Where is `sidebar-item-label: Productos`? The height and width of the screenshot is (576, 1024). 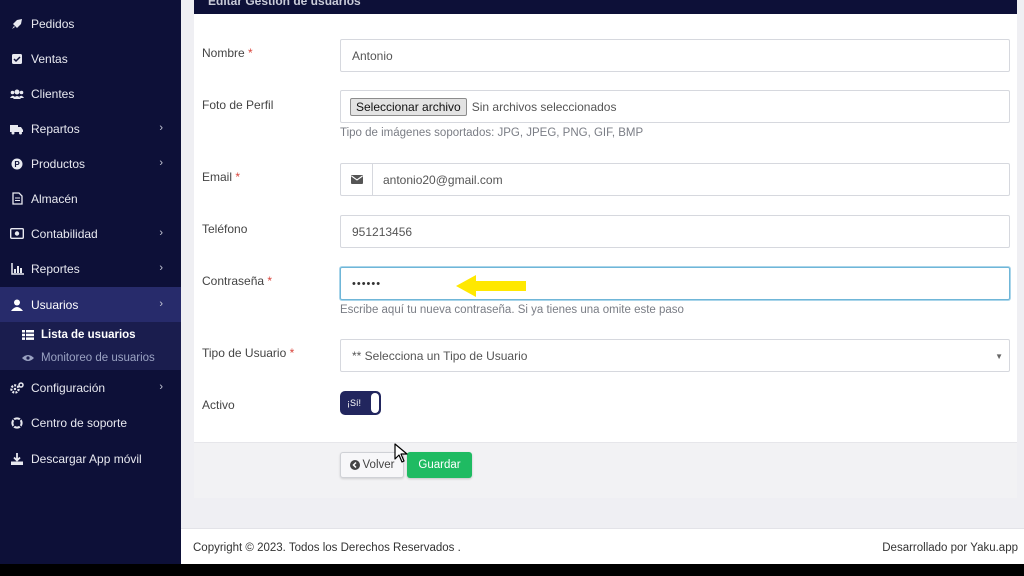
sidebar-item-label: Productos is located at coordinates (58, 163).